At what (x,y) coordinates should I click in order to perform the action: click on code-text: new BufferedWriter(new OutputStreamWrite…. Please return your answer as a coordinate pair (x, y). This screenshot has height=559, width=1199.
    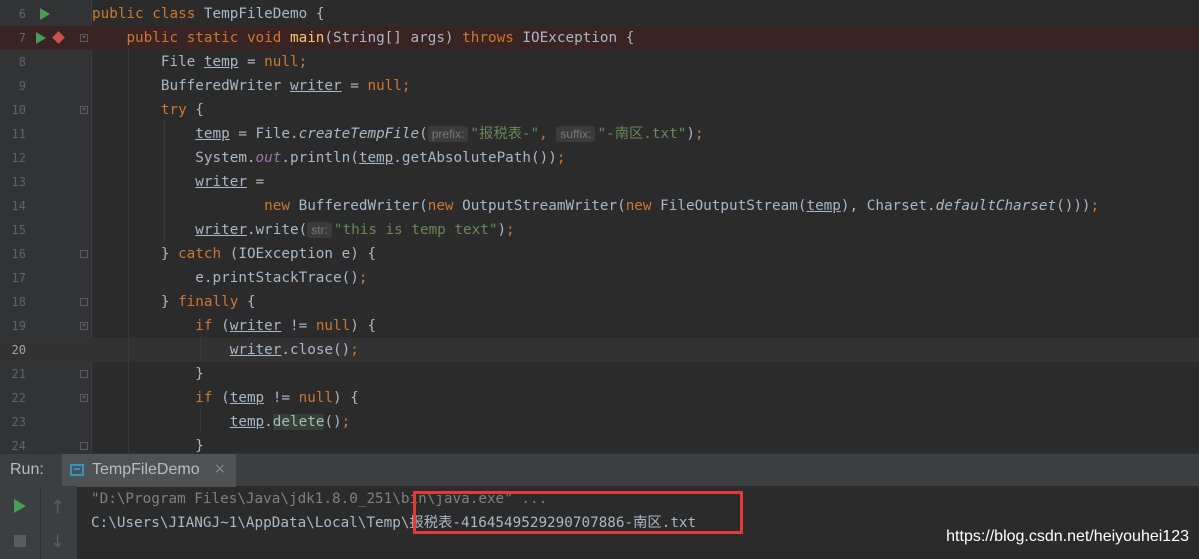
    Looking at the image, I should click on (595, 206).